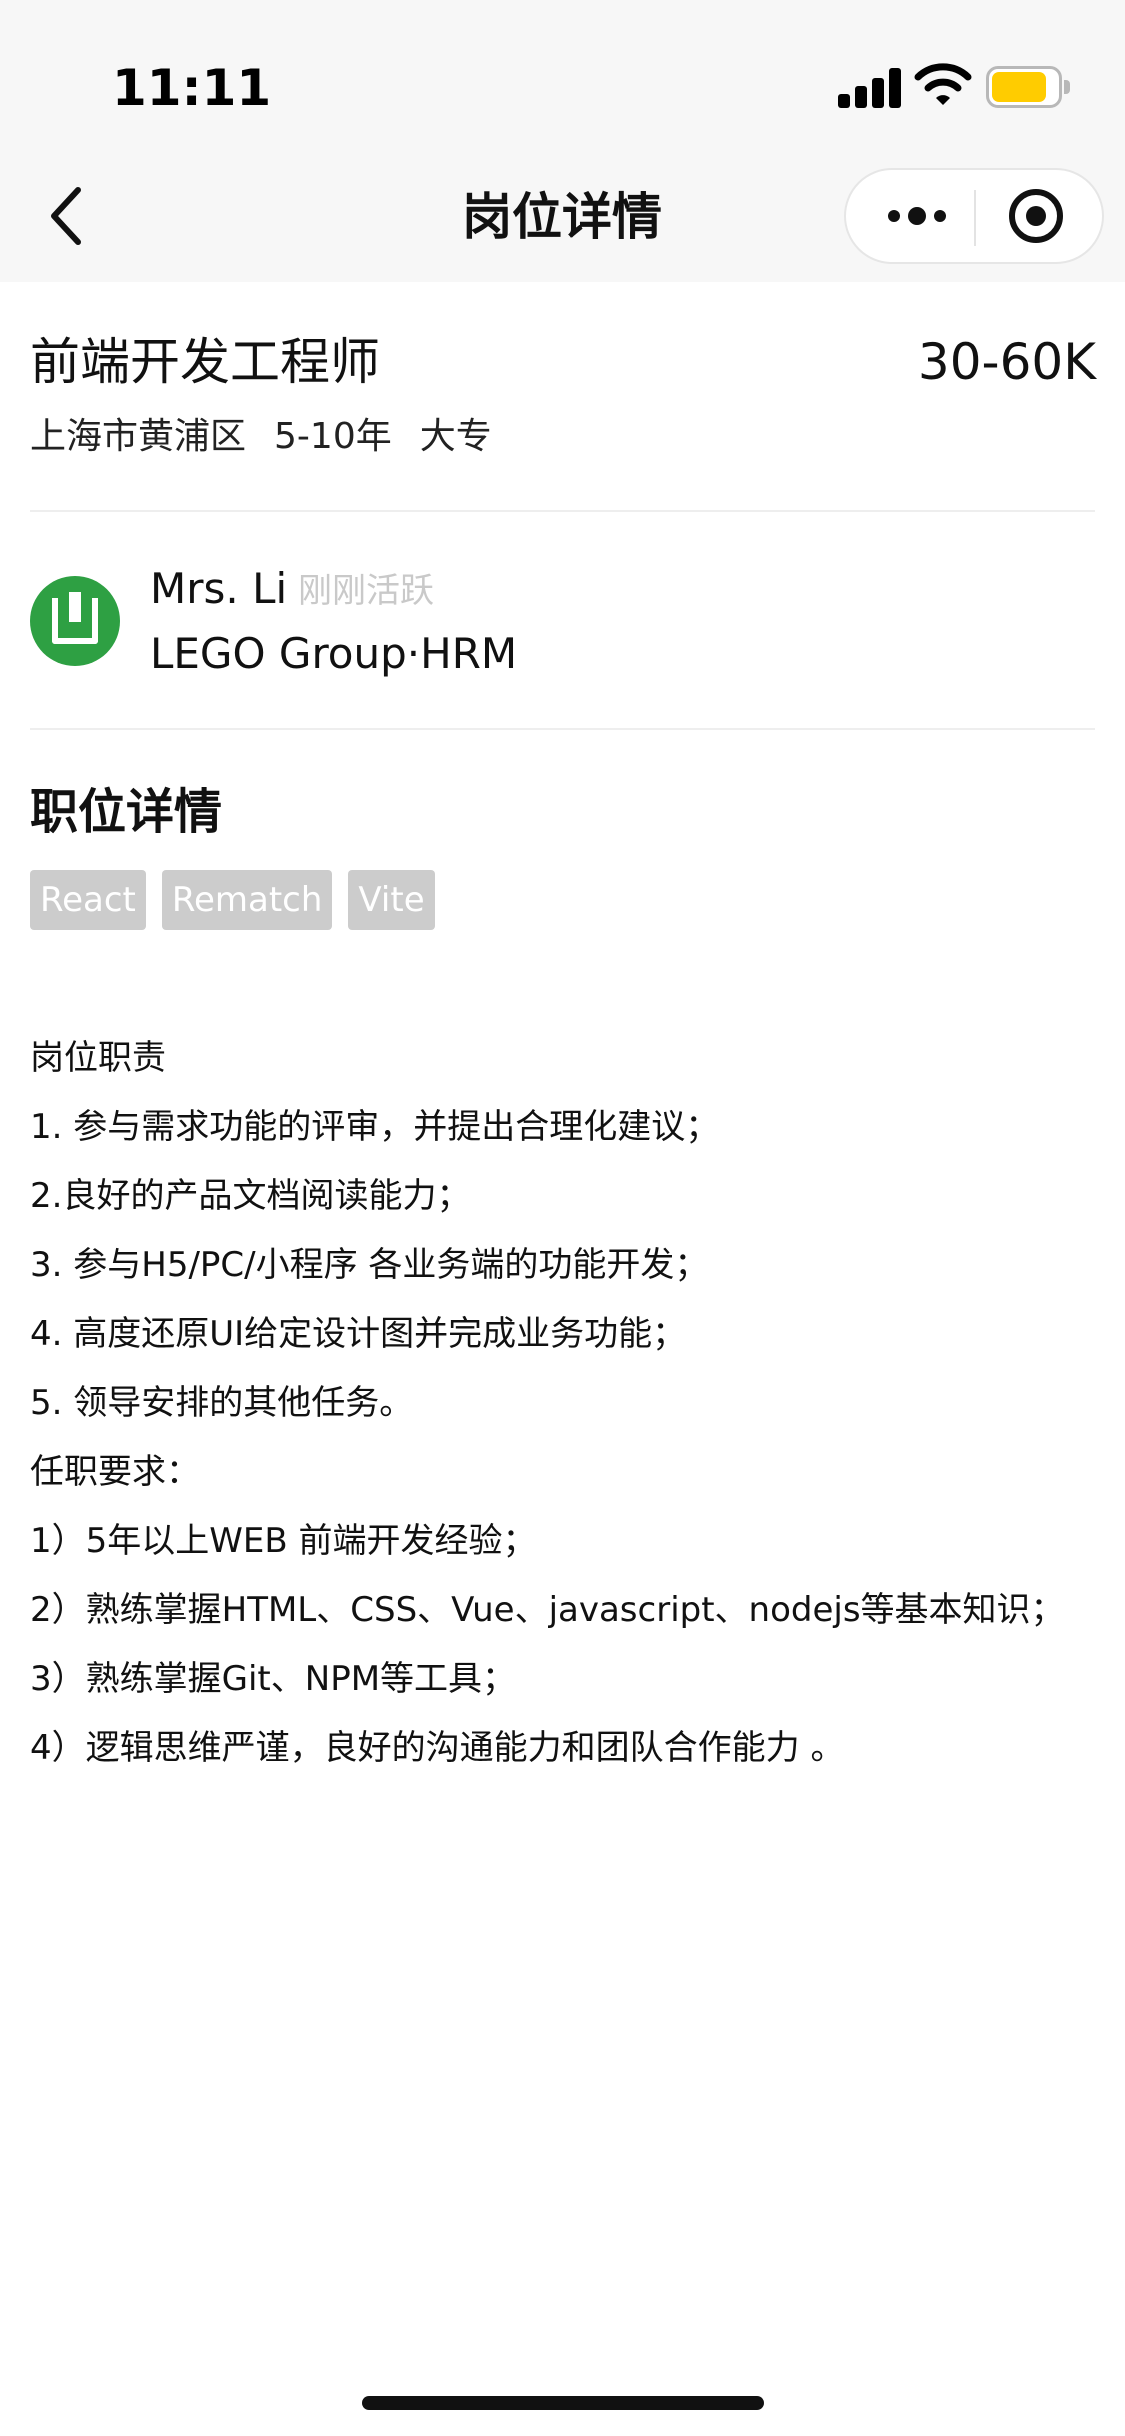  Describe the element at coordinates (562, 141) in the screenshot. I see `top-bar: 11:11 岗位详情` at that location.